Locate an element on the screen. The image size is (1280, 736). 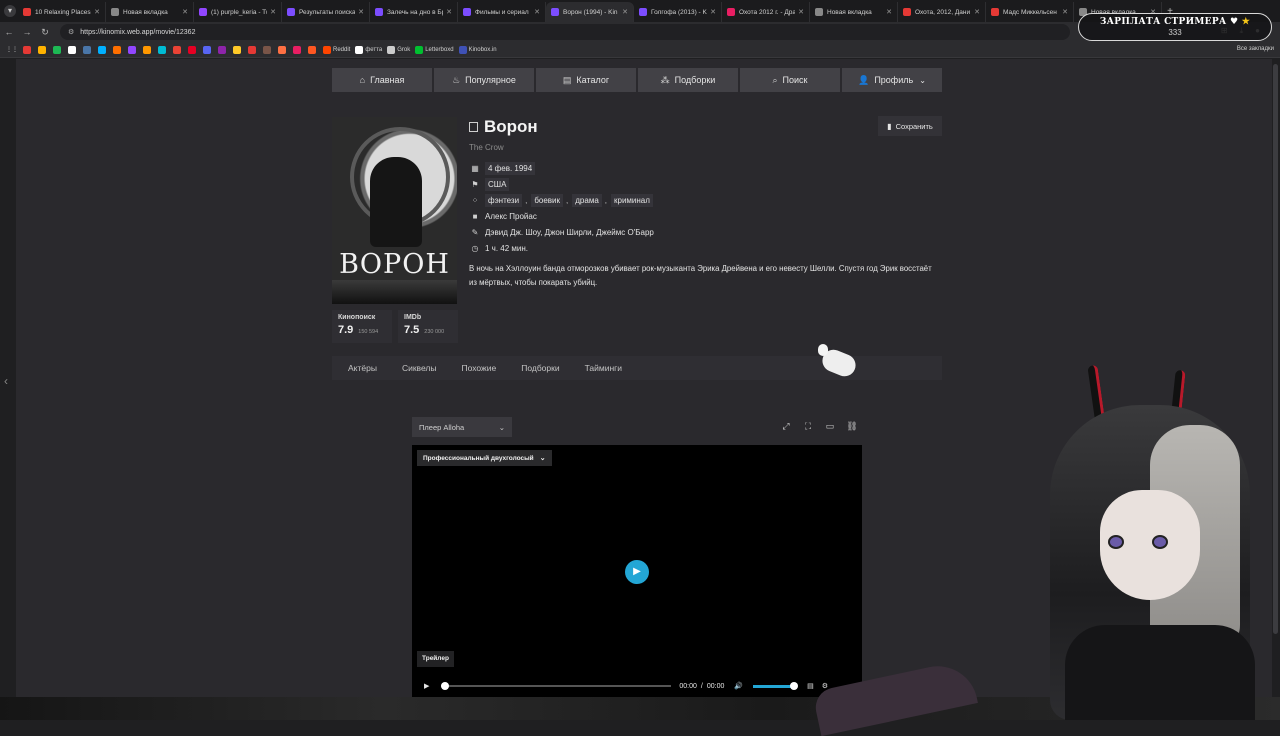
nav-item: ♨ Популярное is located at coordinates (484, 80).